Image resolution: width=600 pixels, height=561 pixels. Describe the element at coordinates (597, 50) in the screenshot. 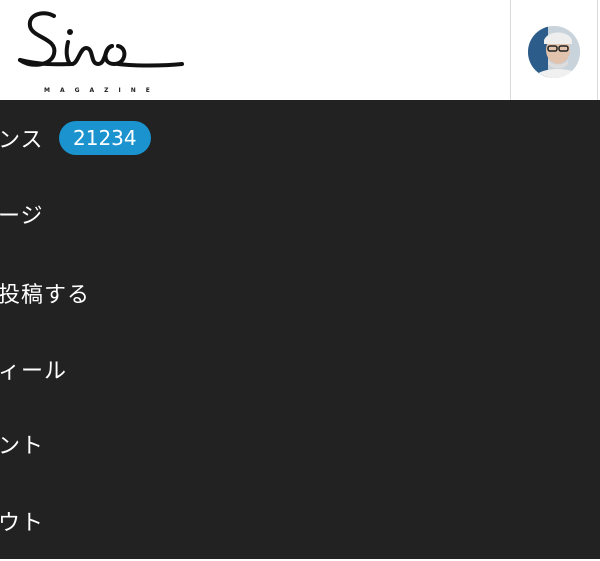

I see `header-divider-right` at that location.